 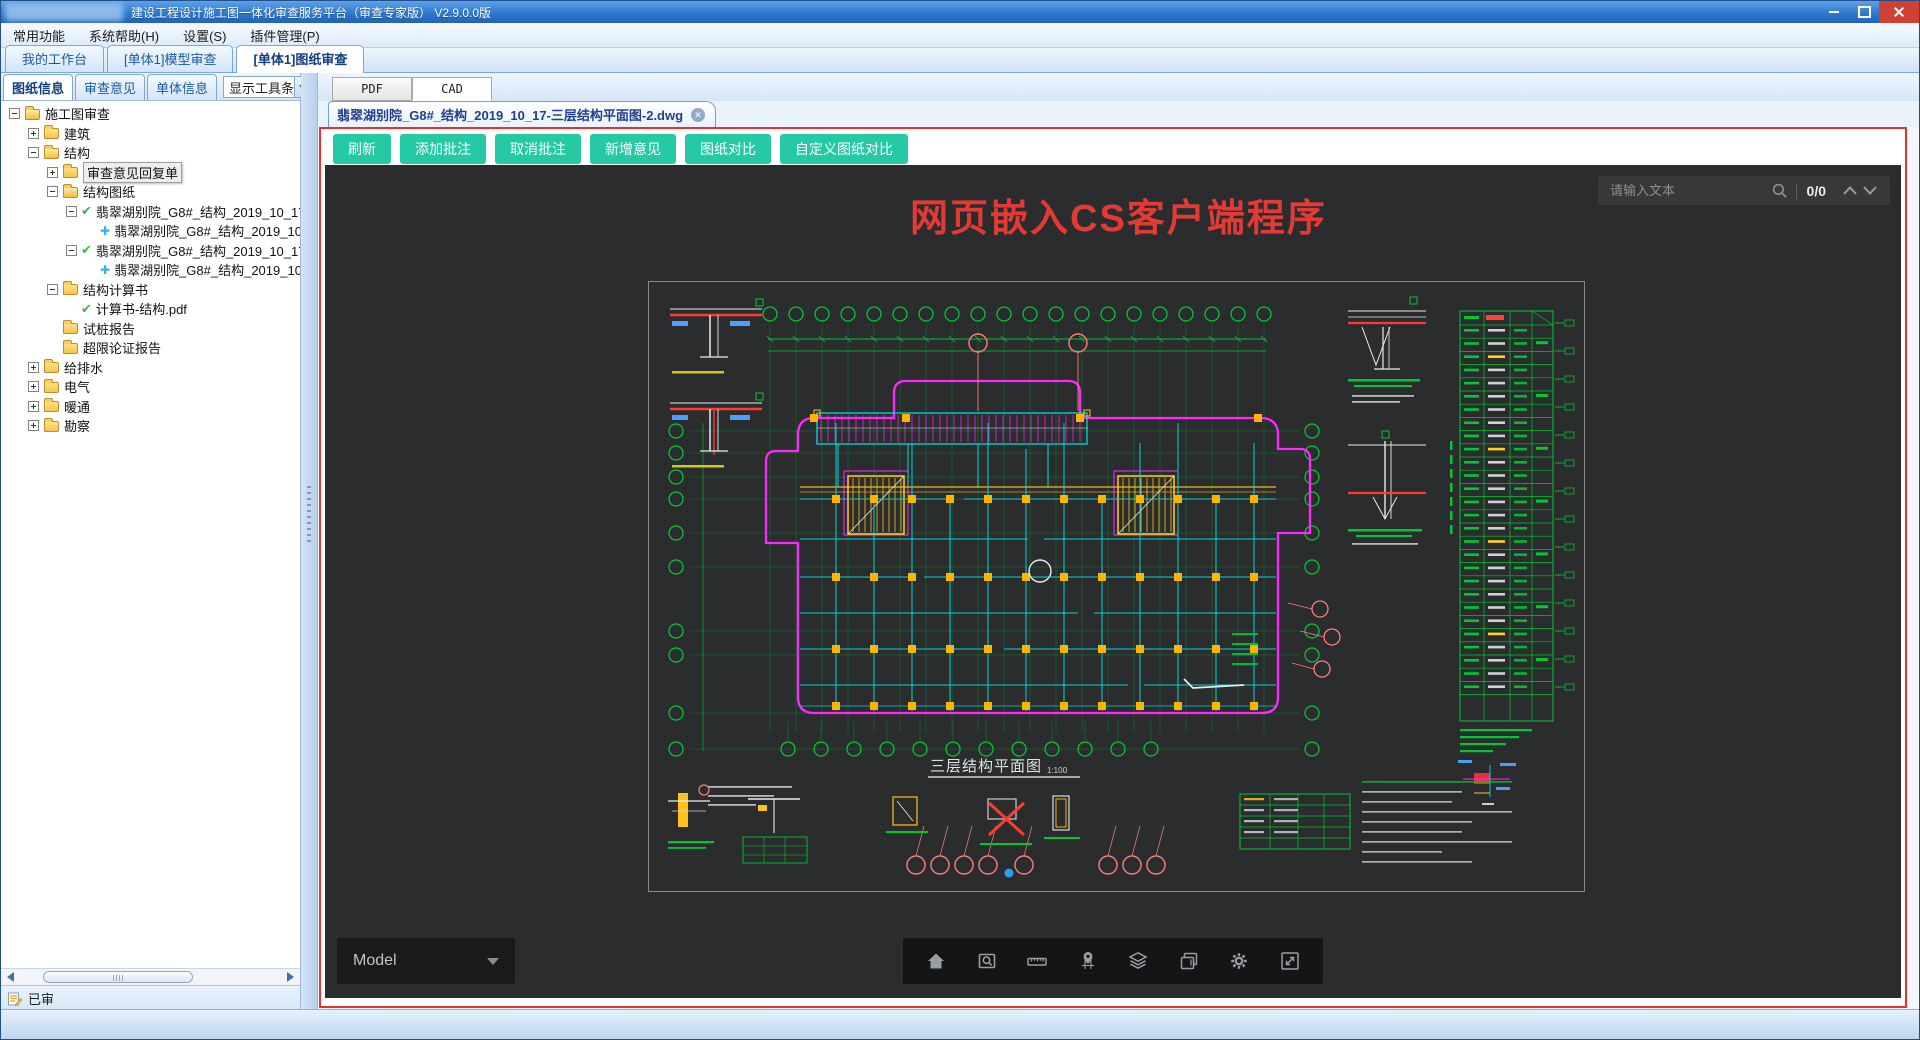 I want to click on fullscreen-button, so click(x=1290, y=961).